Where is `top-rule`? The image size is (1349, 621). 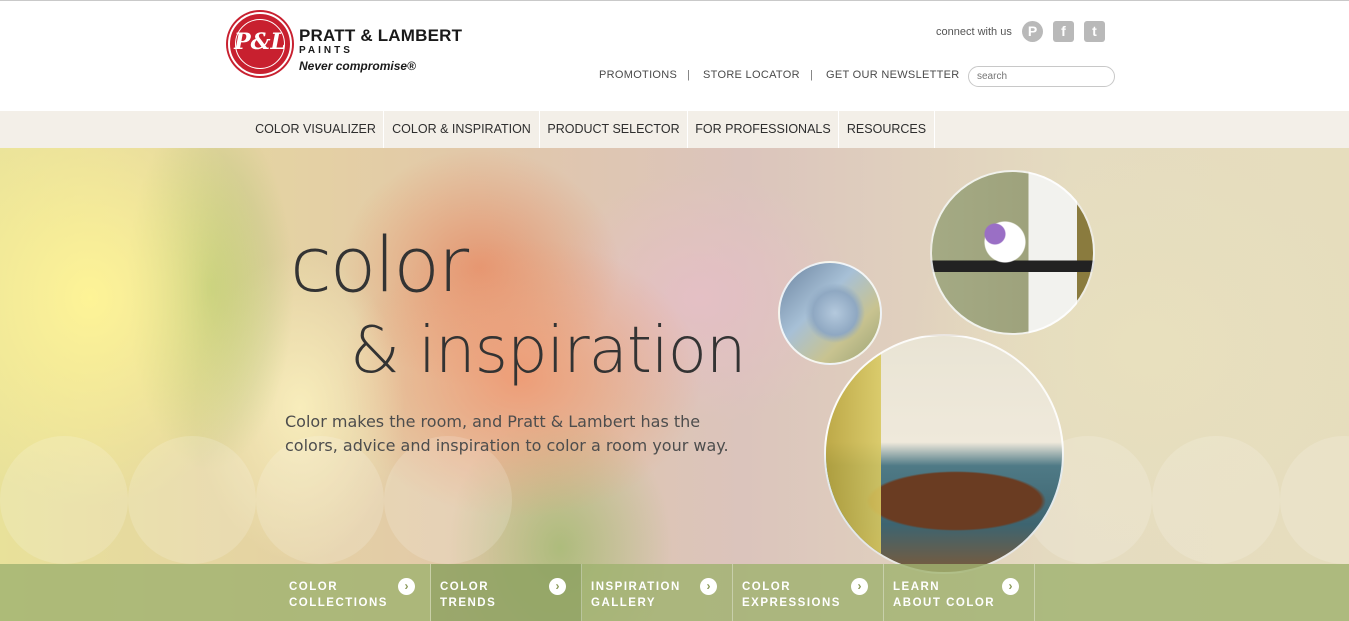
top-rule is located at coordinates (674, 0).